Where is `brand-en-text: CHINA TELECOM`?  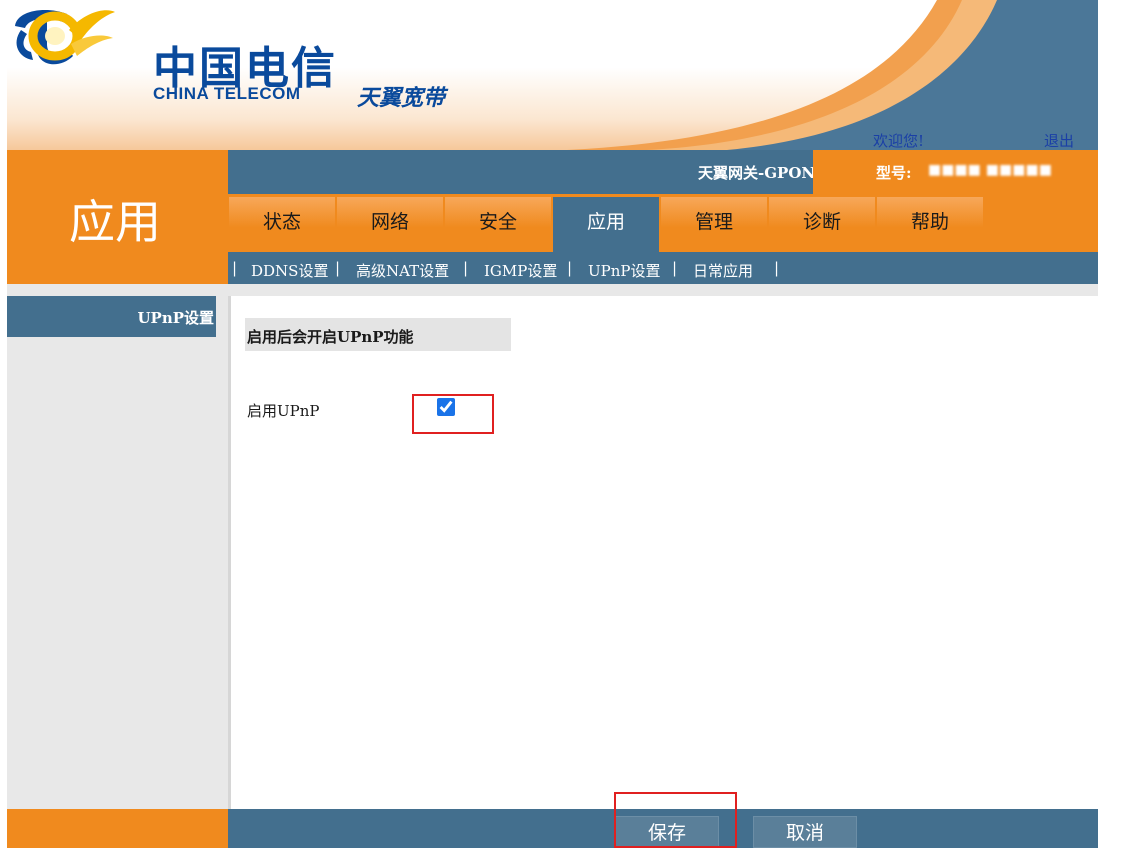 brand-en-text: CHINA TELECOM is located at coordinates (227, 93).